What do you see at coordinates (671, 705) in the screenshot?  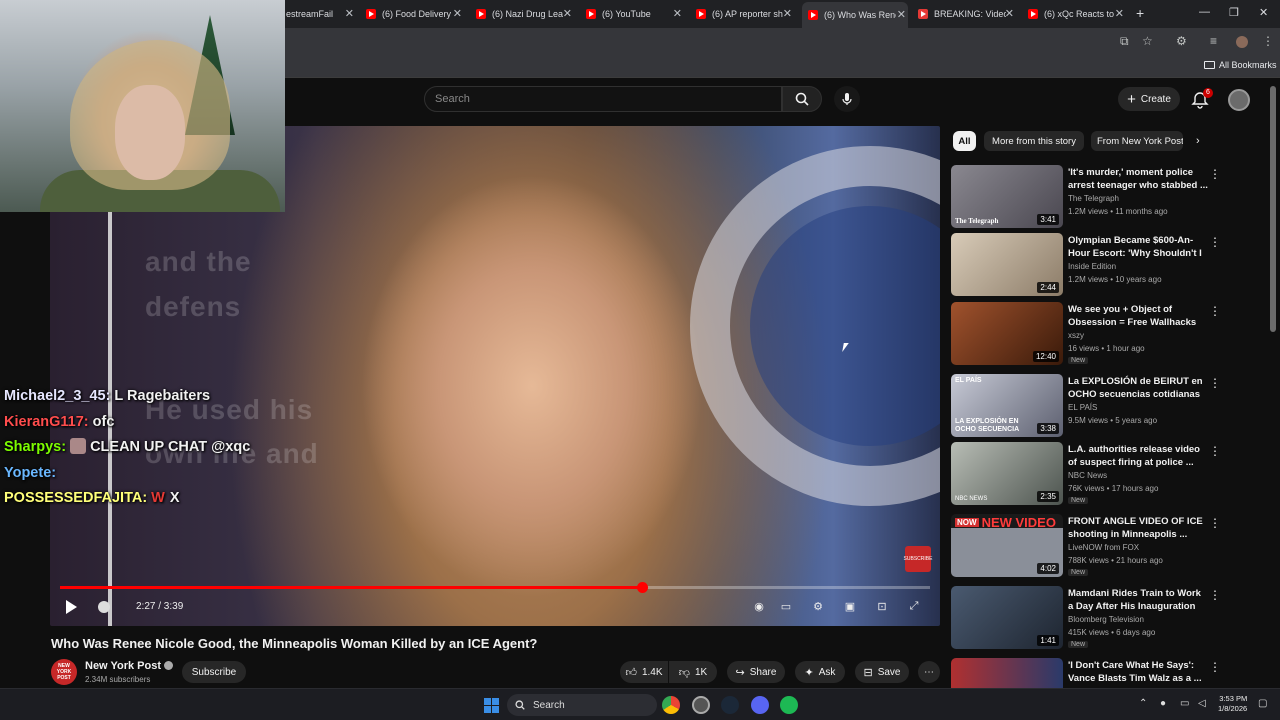 I see `chrome-app-icon` at bounding box center [671, 705].